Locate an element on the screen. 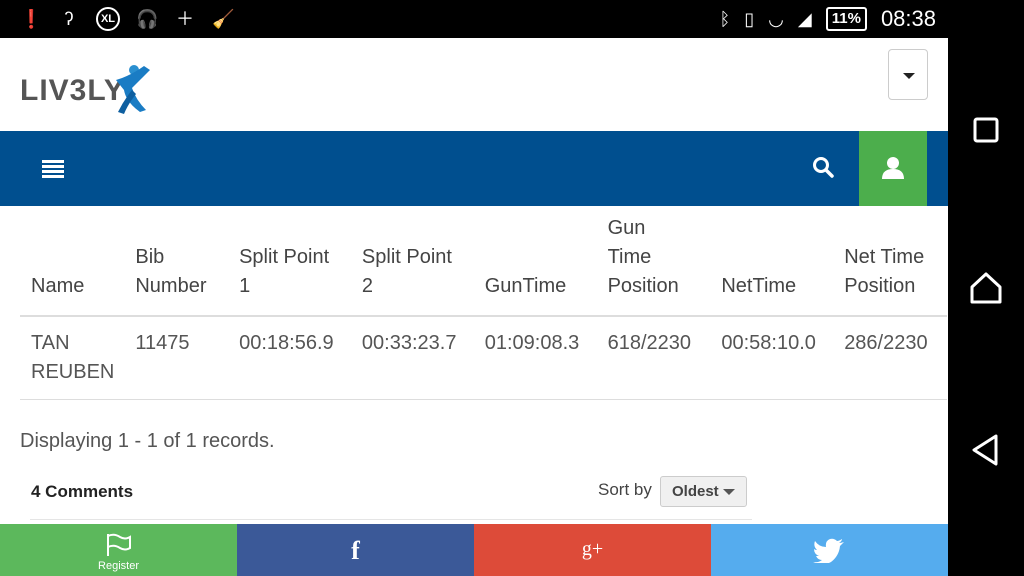 This screenshot has width=1024, height=576. user-account-button is located at coordinates (893, 168).